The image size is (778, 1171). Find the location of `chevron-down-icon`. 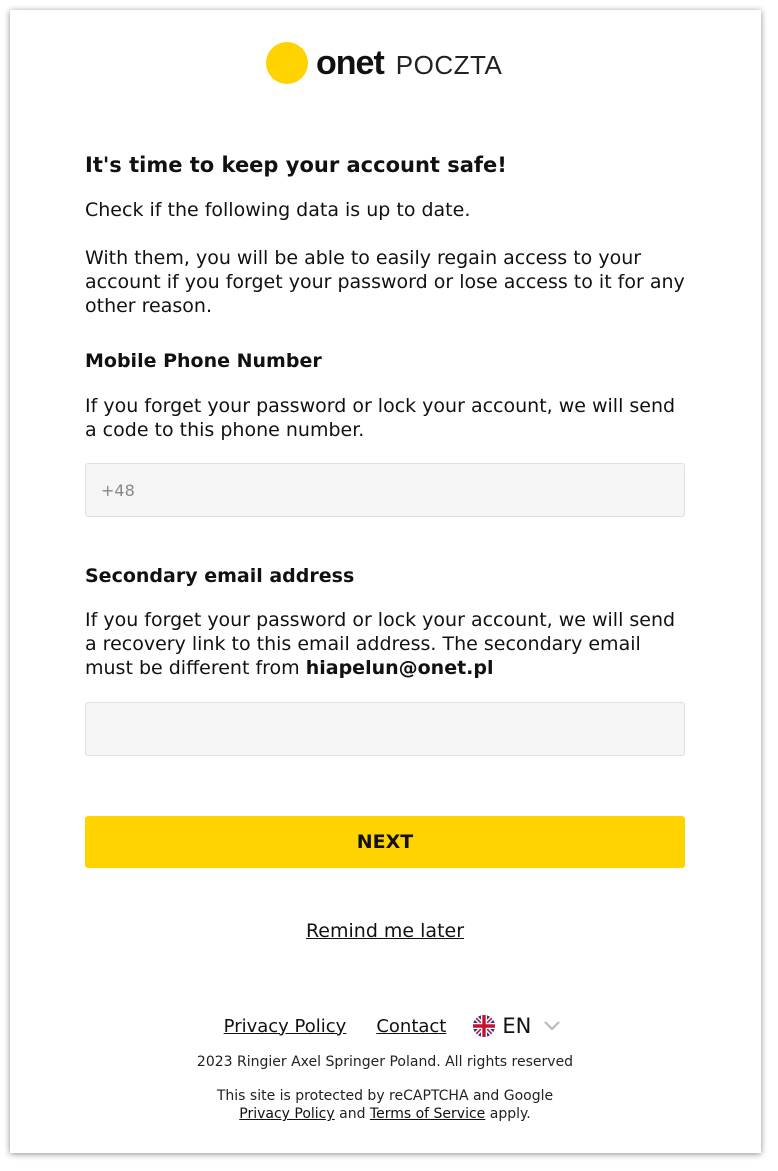

chevron-down-icon is located at coordinates (552, 1026).